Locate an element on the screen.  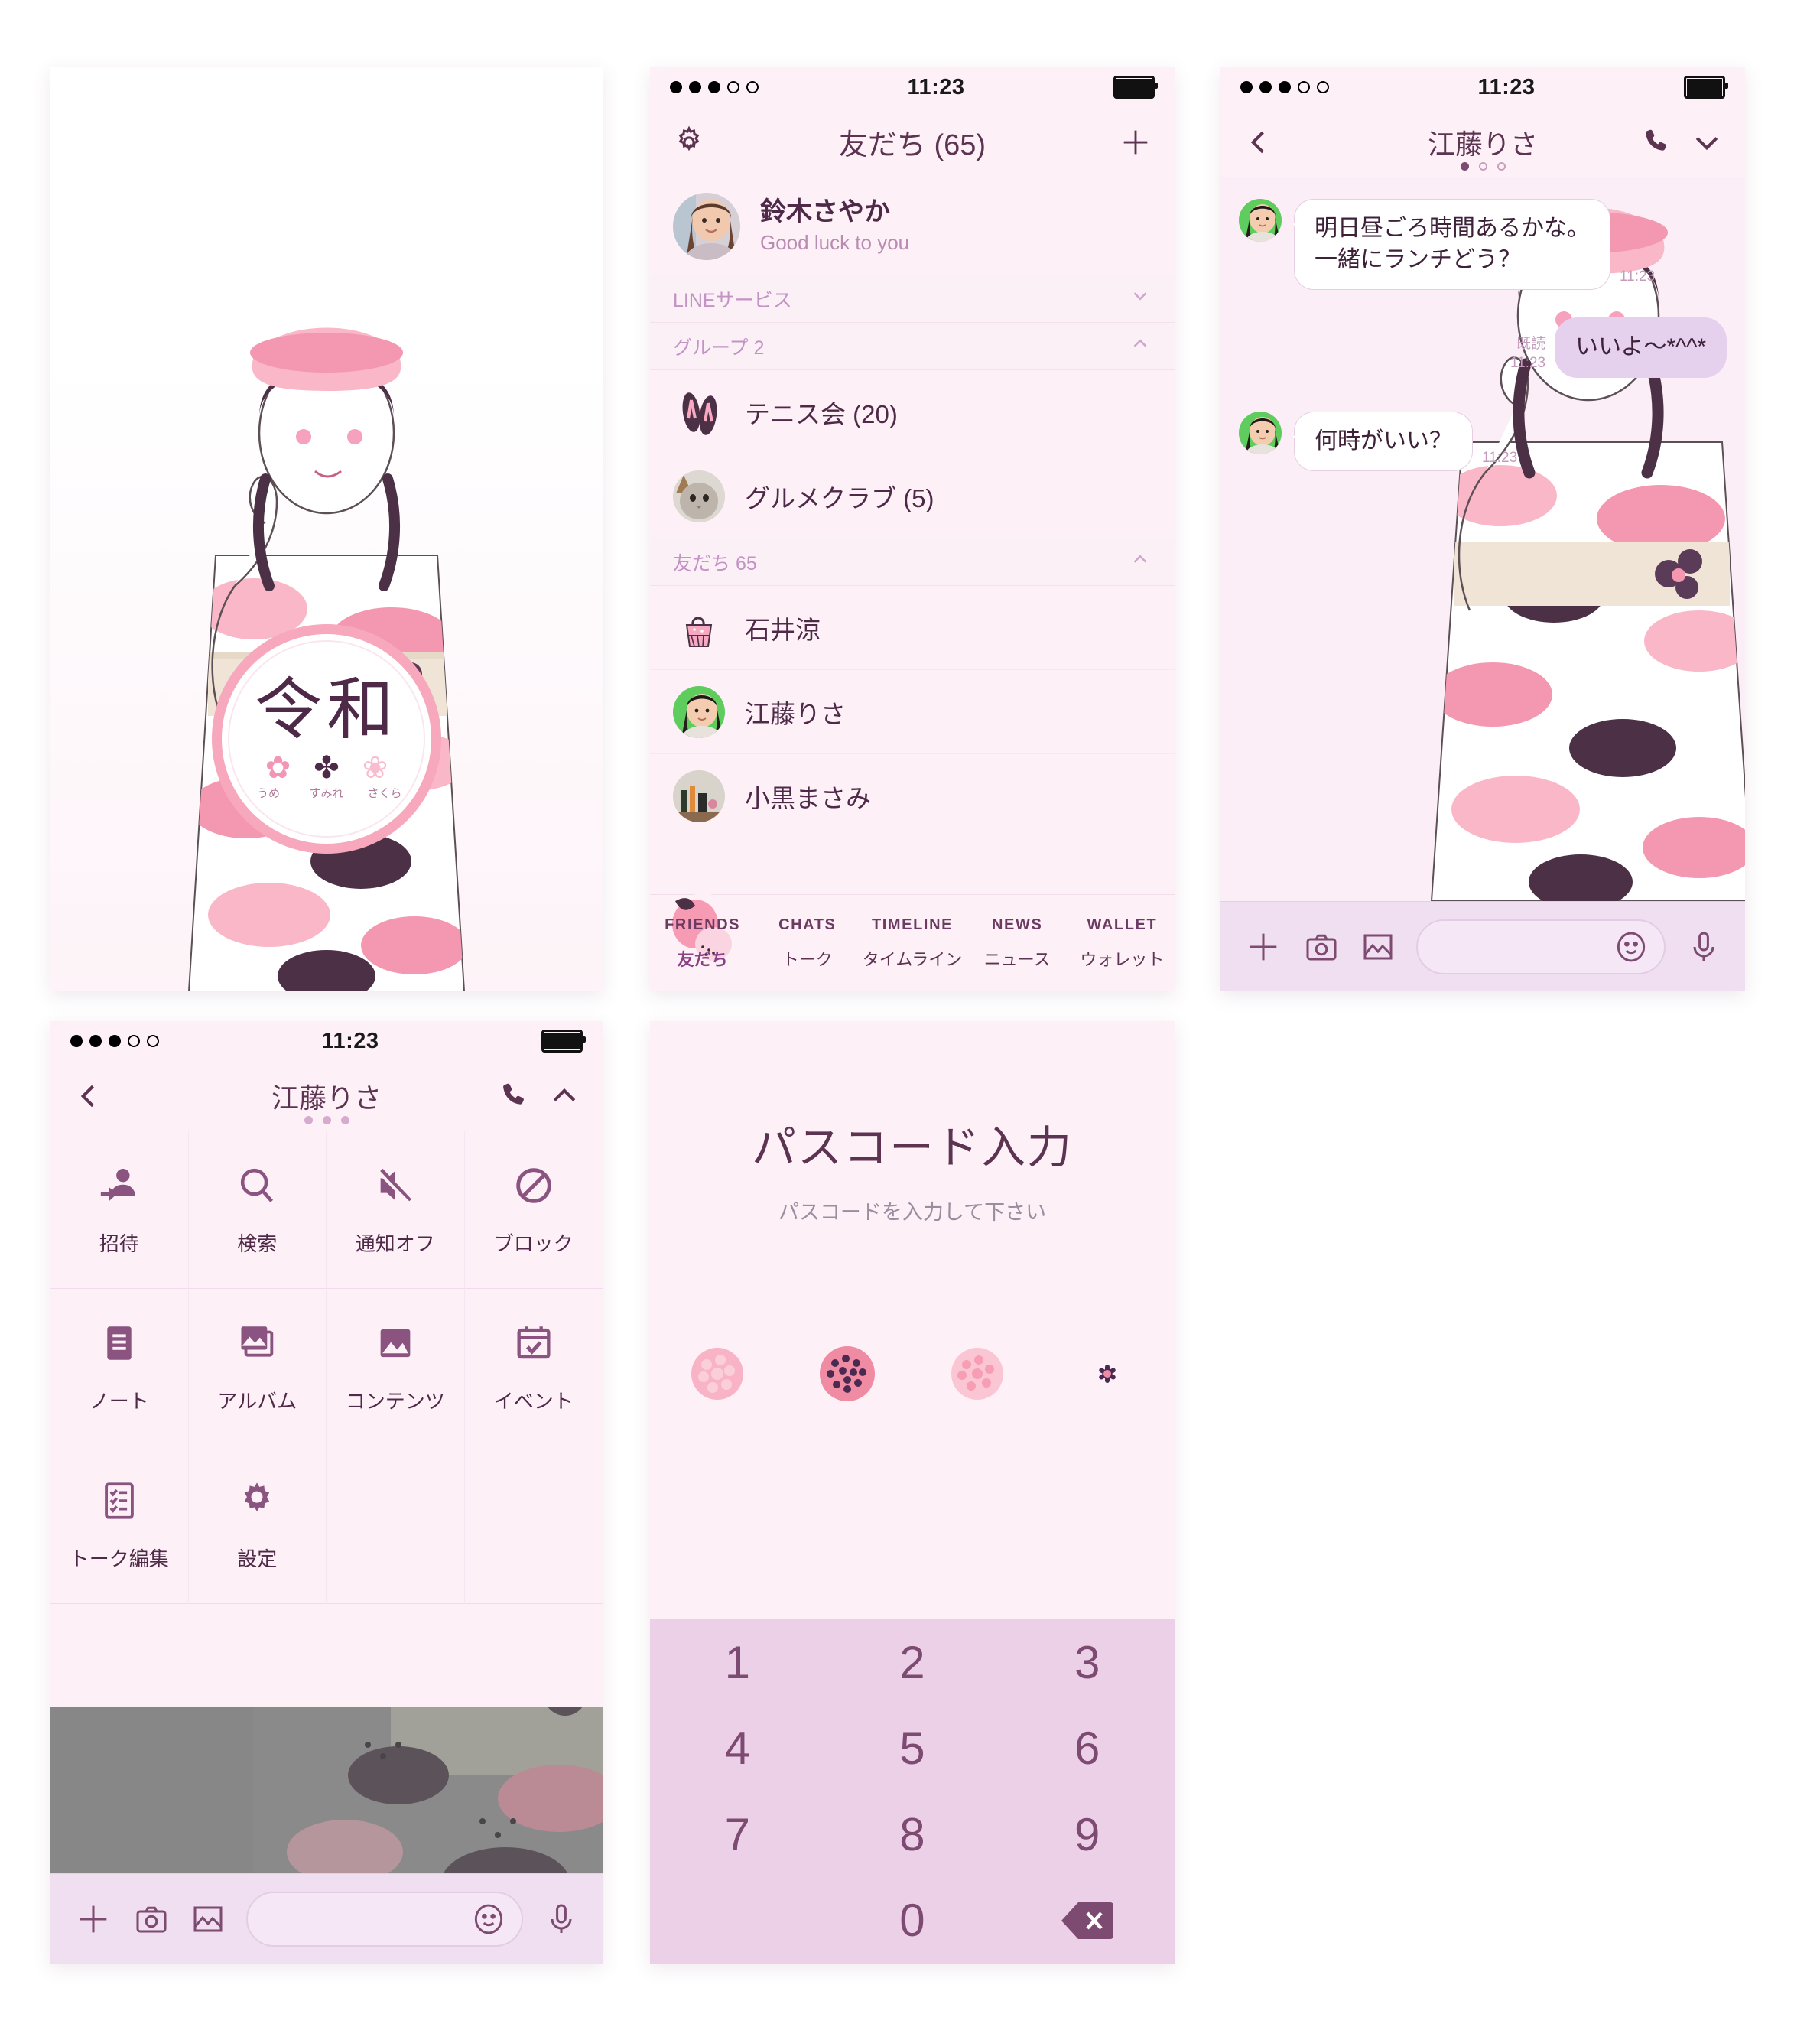
wallpaper-illustration: 令和 ✿ ✤ ❀ うめ すみれ さくら is located at coordinates (326, 529).